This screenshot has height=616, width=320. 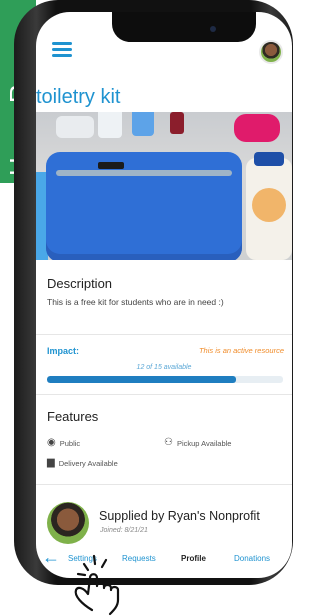 I want to click on feature-label: Pickup Available, so click(x=204, y=443).